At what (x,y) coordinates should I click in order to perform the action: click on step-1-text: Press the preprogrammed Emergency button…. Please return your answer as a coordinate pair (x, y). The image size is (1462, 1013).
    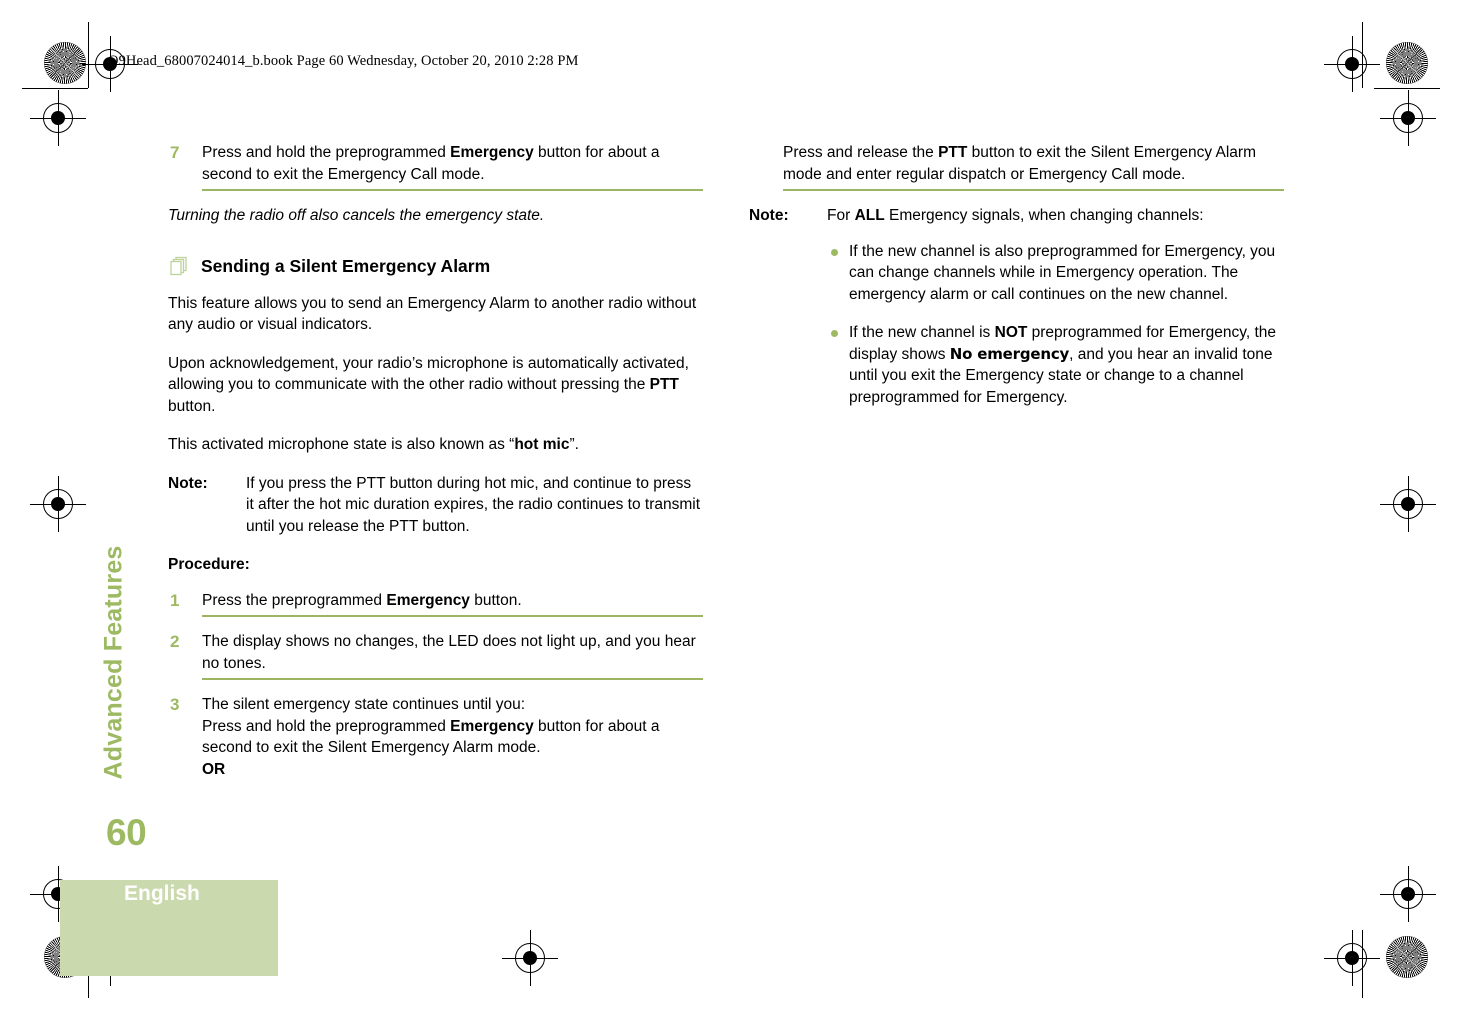
    Looking at the image, I should click on (362, 600).